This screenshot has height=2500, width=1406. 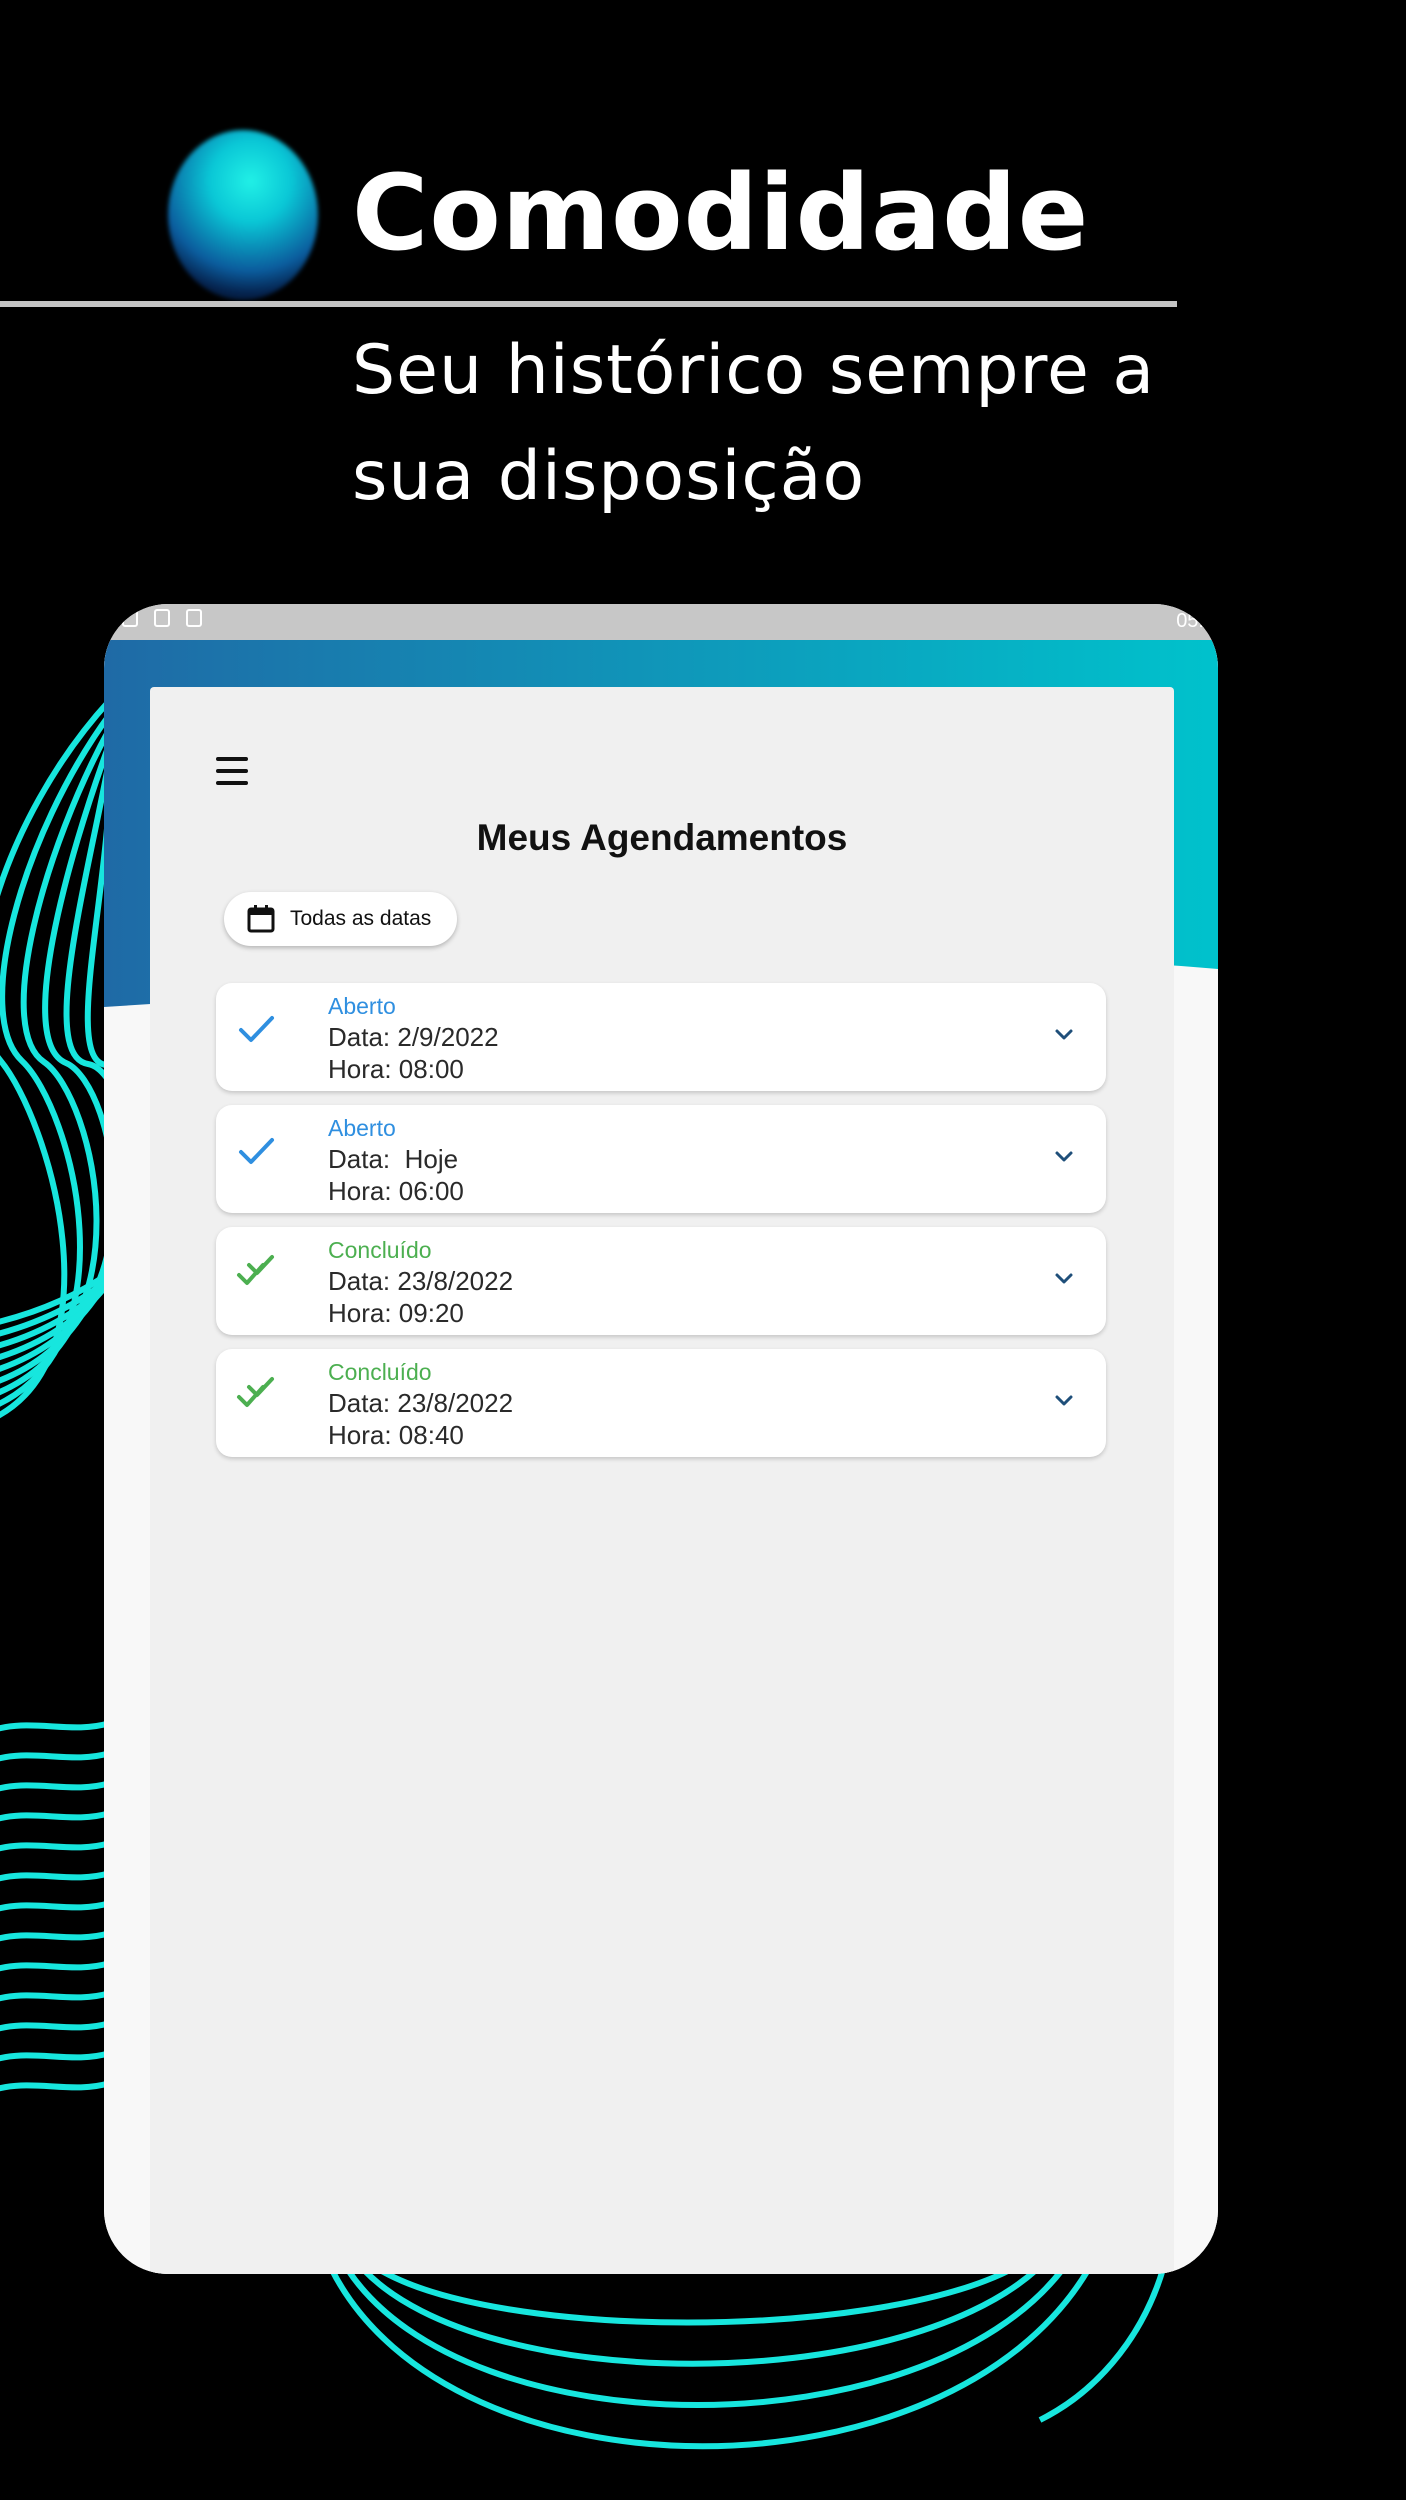 What do you see at coordinates (243, 215) in the screenshot?
I see `glowing-orb-logo` at bounding box center [243, 215].